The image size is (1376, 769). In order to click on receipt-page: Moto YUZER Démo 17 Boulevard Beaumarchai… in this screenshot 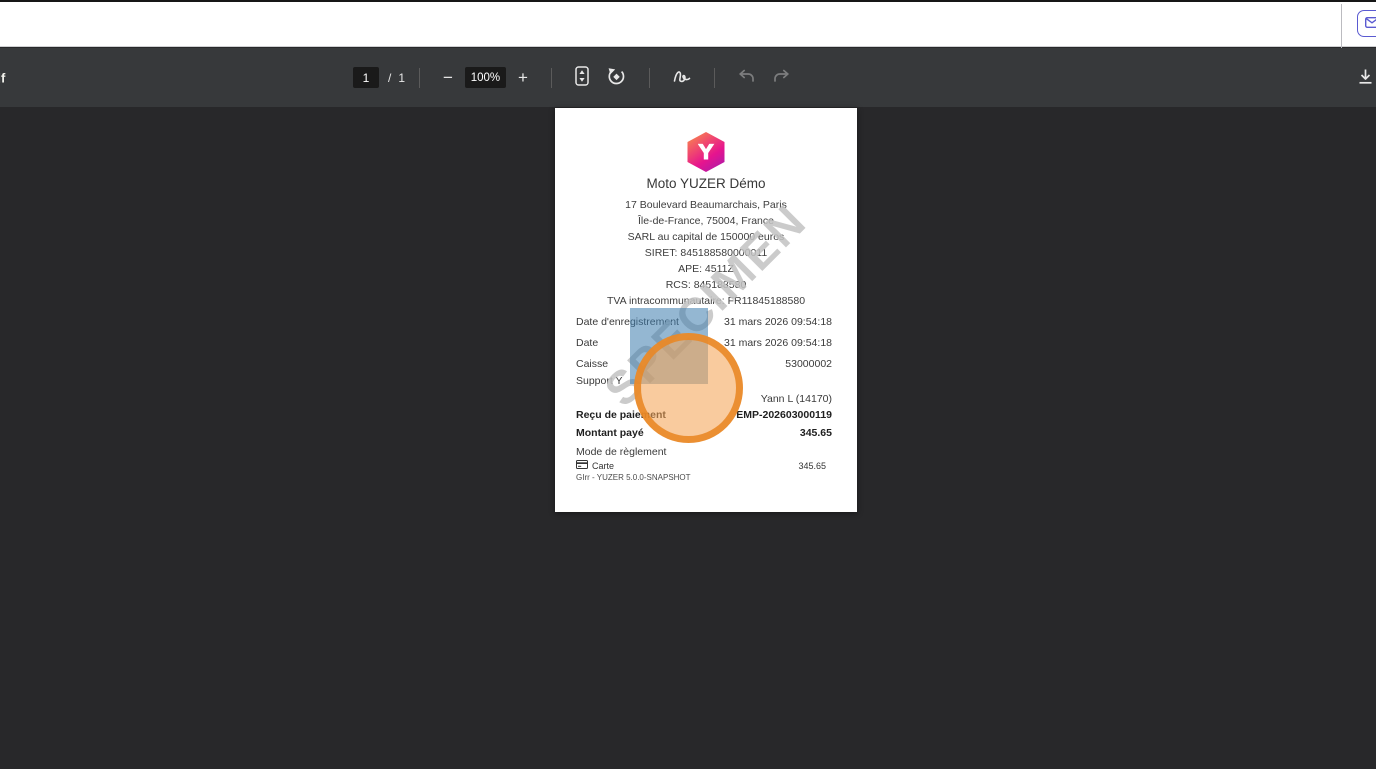, I will do `click(706, 310)`.